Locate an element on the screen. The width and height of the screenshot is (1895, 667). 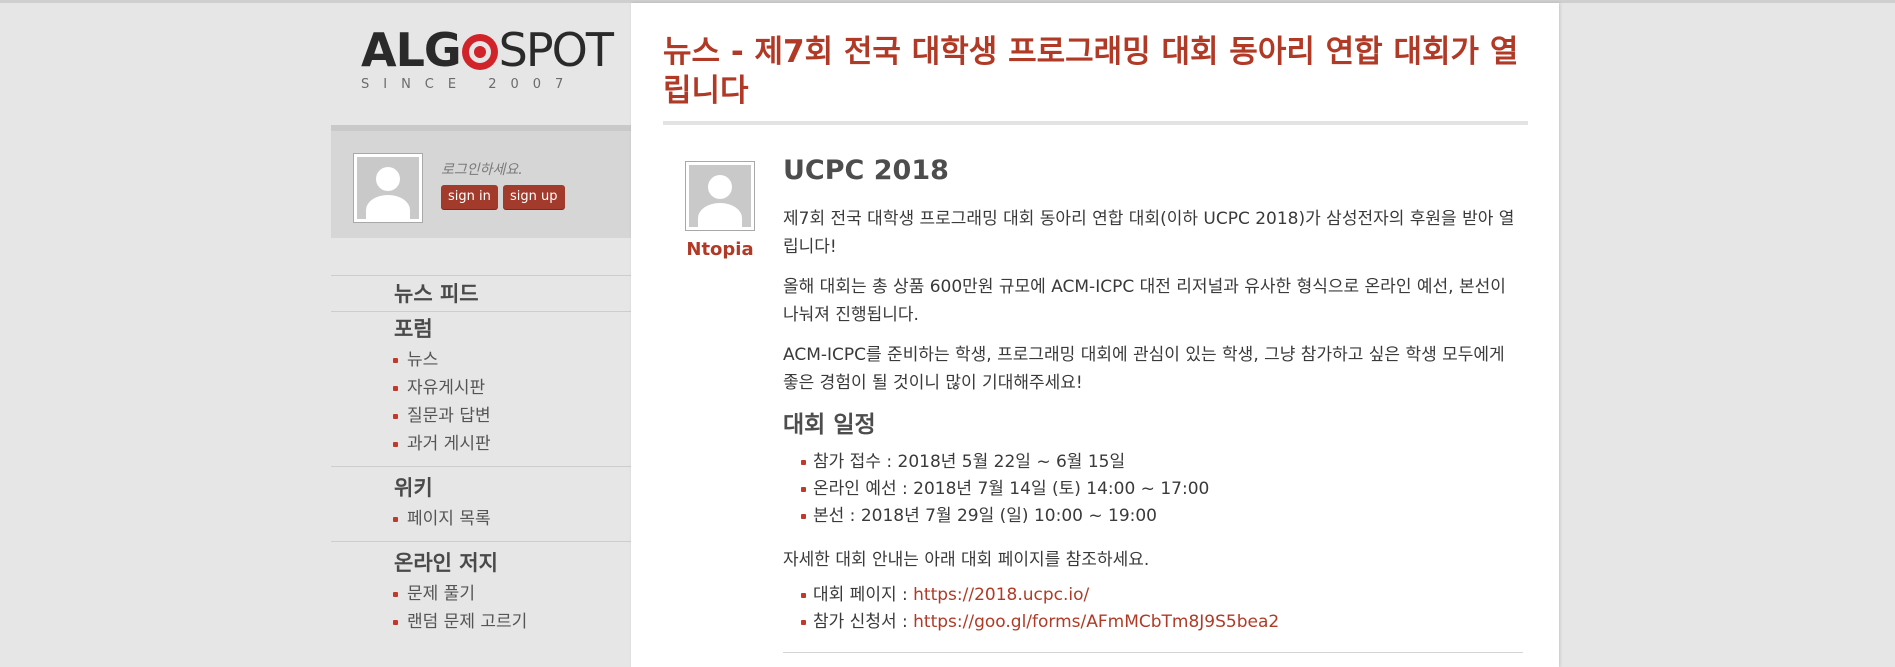
nav-item-random-problem: 랜덤 문제 고르기 is located at coordinates (481, 622).